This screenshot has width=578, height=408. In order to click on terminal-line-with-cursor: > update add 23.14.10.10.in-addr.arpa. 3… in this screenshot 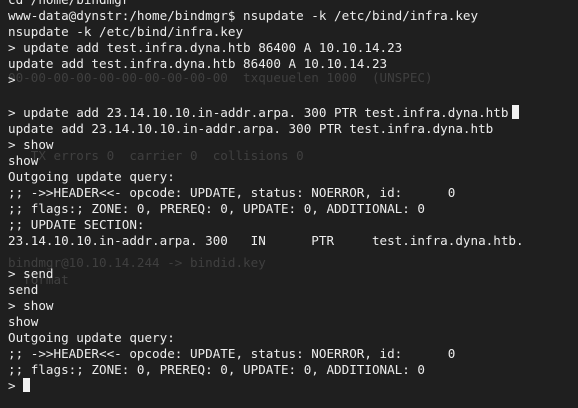, I will do `click(293, 112)`.